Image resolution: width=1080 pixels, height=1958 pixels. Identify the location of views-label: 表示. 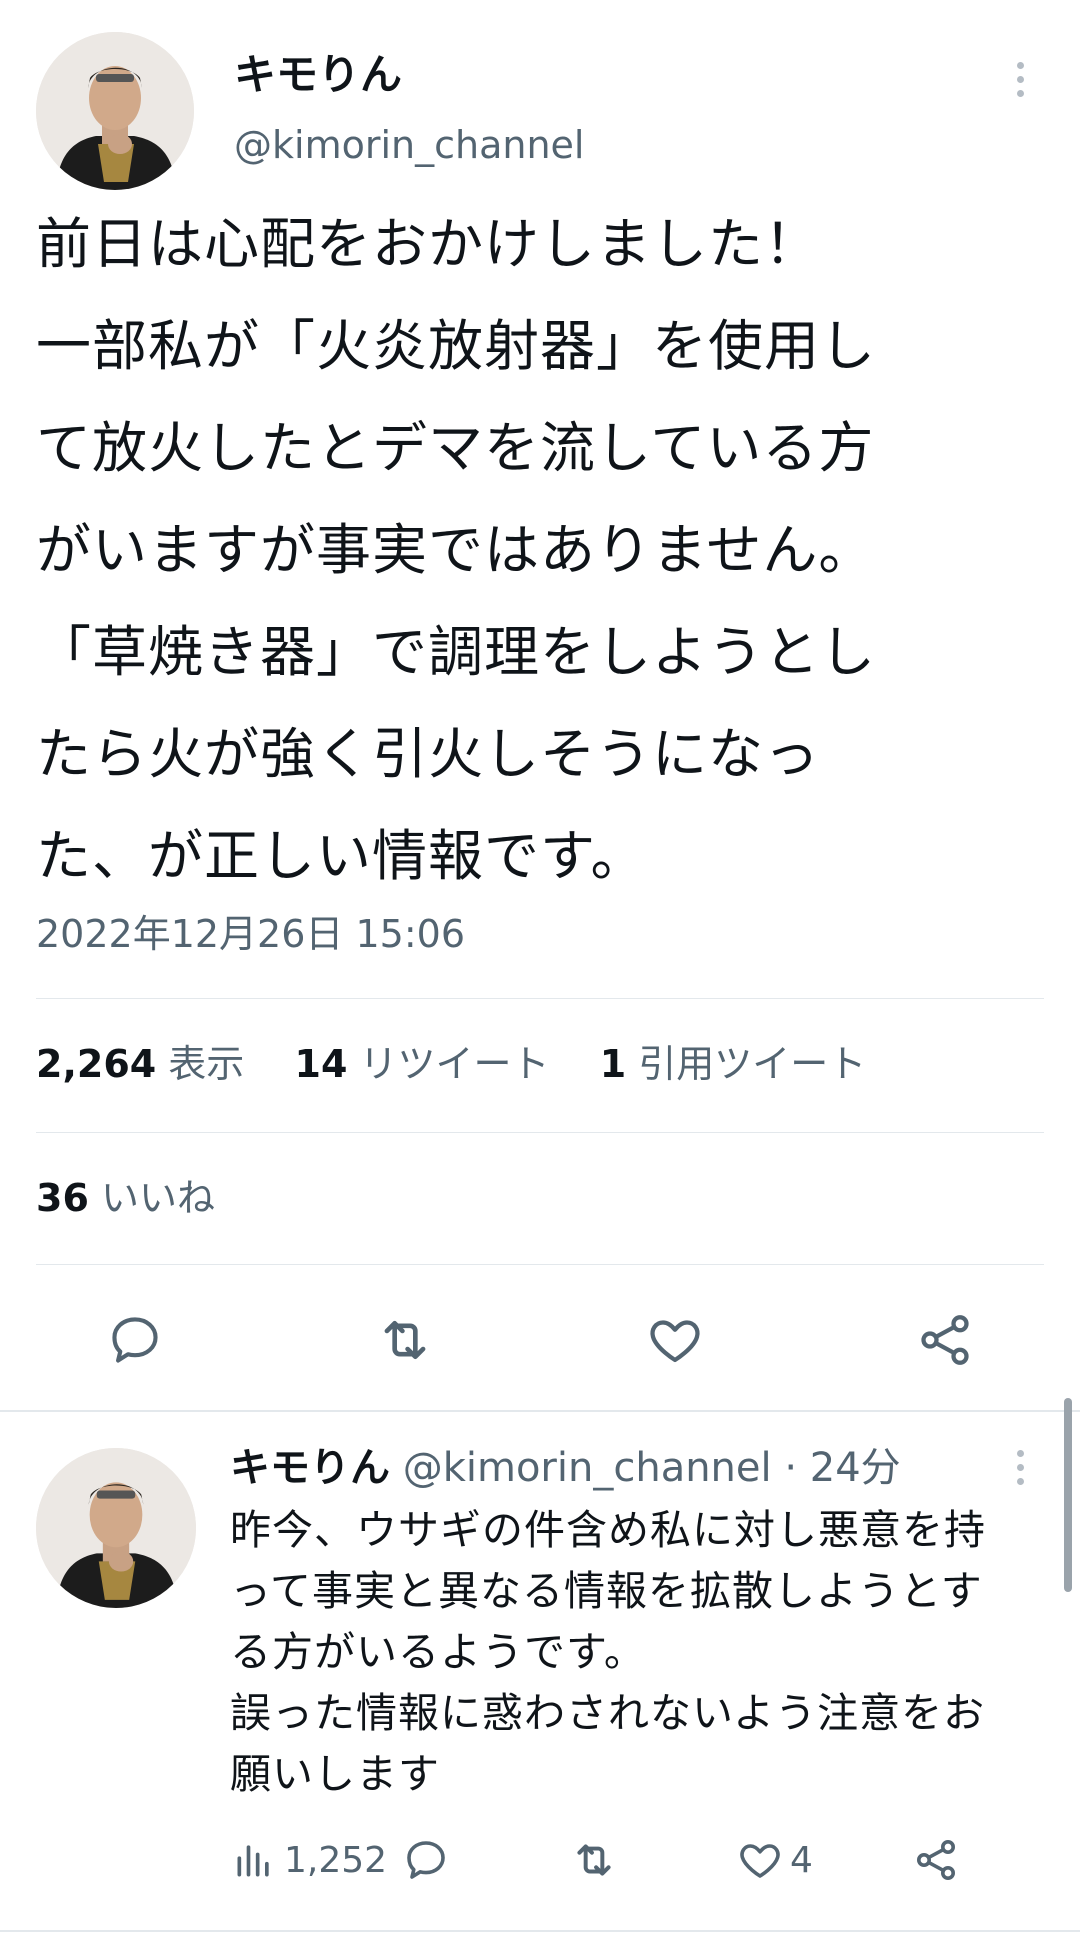
(206, 1064).